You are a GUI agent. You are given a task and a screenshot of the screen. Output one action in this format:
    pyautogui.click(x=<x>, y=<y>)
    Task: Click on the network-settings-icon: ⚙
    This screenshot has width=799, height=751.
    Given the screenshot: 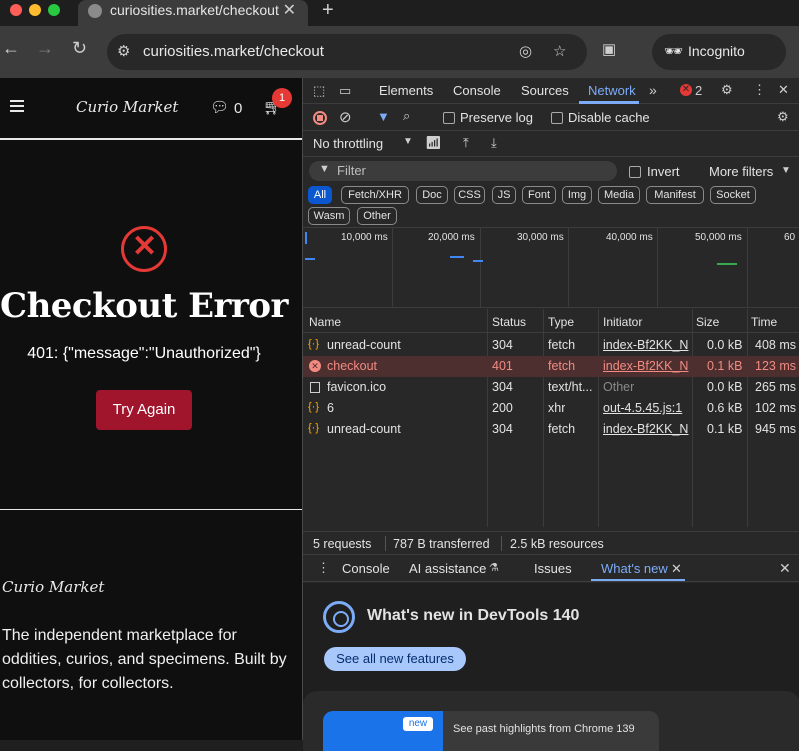 What is the action you would take?
    pyautogui.click(x=783, y=117)
    